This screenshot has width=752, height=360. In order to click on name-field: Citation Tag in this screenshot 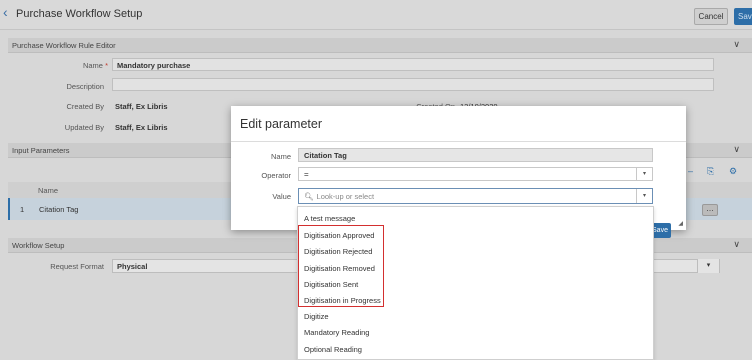, I will do `click(475, 155)`.